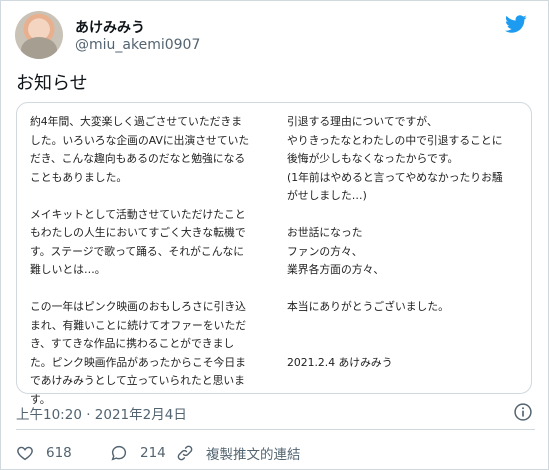  Describe the element at coordinates (101, 413) in the screenshot. I see `tweet-timestamp: 上午10:20 · 2021年2月4日` at that location.